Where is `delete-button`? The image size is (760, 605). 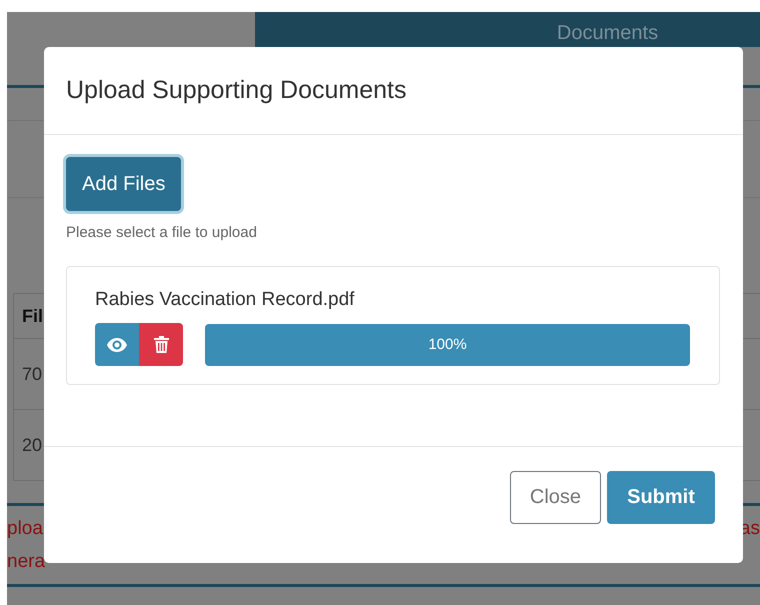 delete-button is located at coordinates (161, 344).